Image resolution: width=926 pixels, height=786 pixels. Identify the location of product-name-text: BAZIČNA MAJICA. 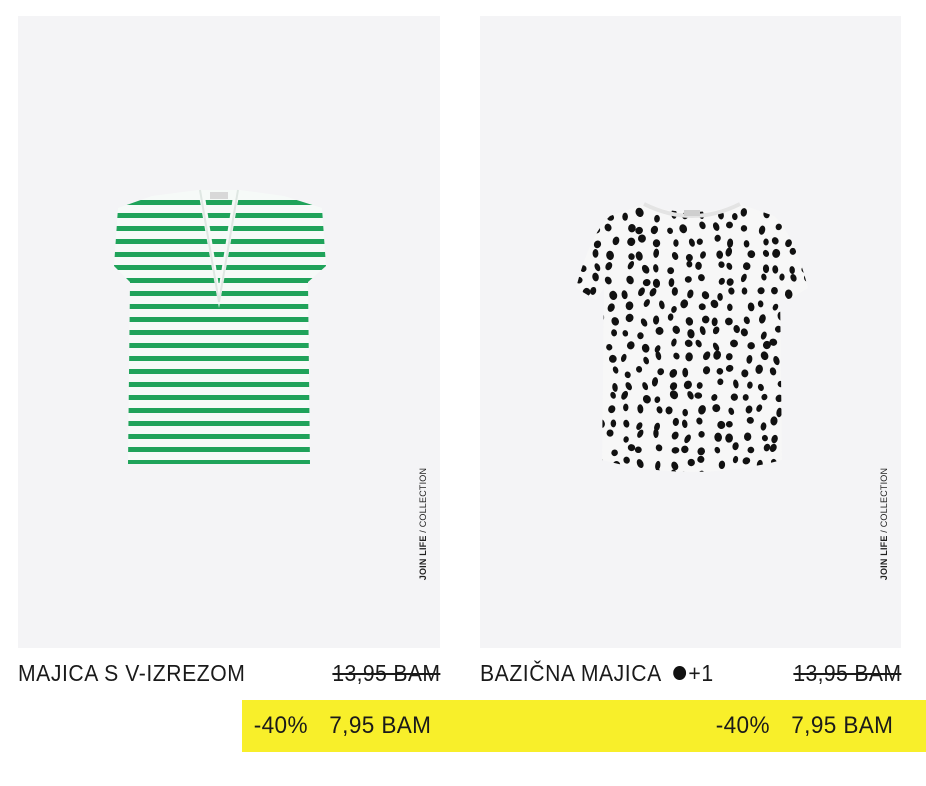
(571, 673).